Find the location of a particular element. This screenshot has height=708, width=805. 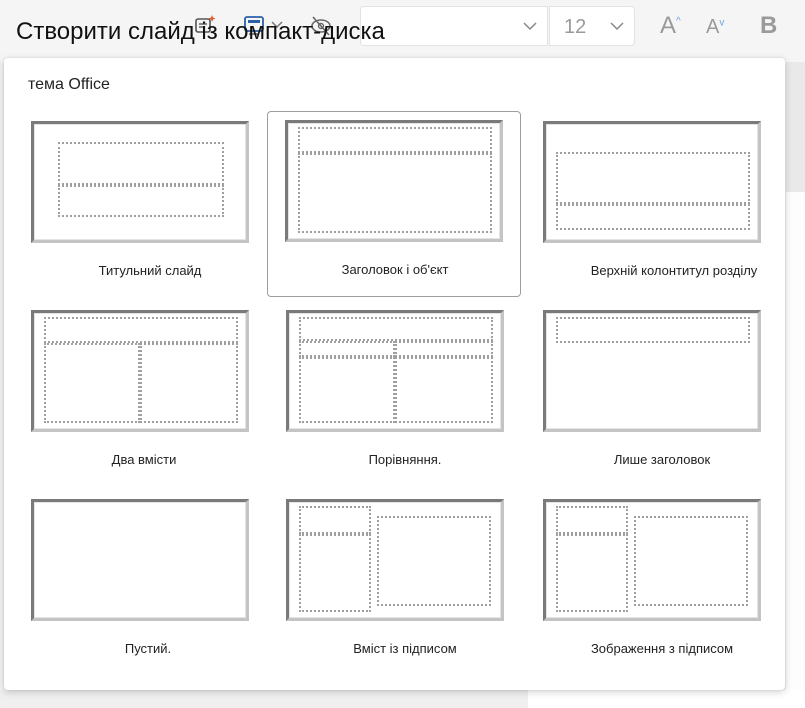

layout-tile-picture-with-caption: Зображення з підписом is located at coordinates (661, 583).